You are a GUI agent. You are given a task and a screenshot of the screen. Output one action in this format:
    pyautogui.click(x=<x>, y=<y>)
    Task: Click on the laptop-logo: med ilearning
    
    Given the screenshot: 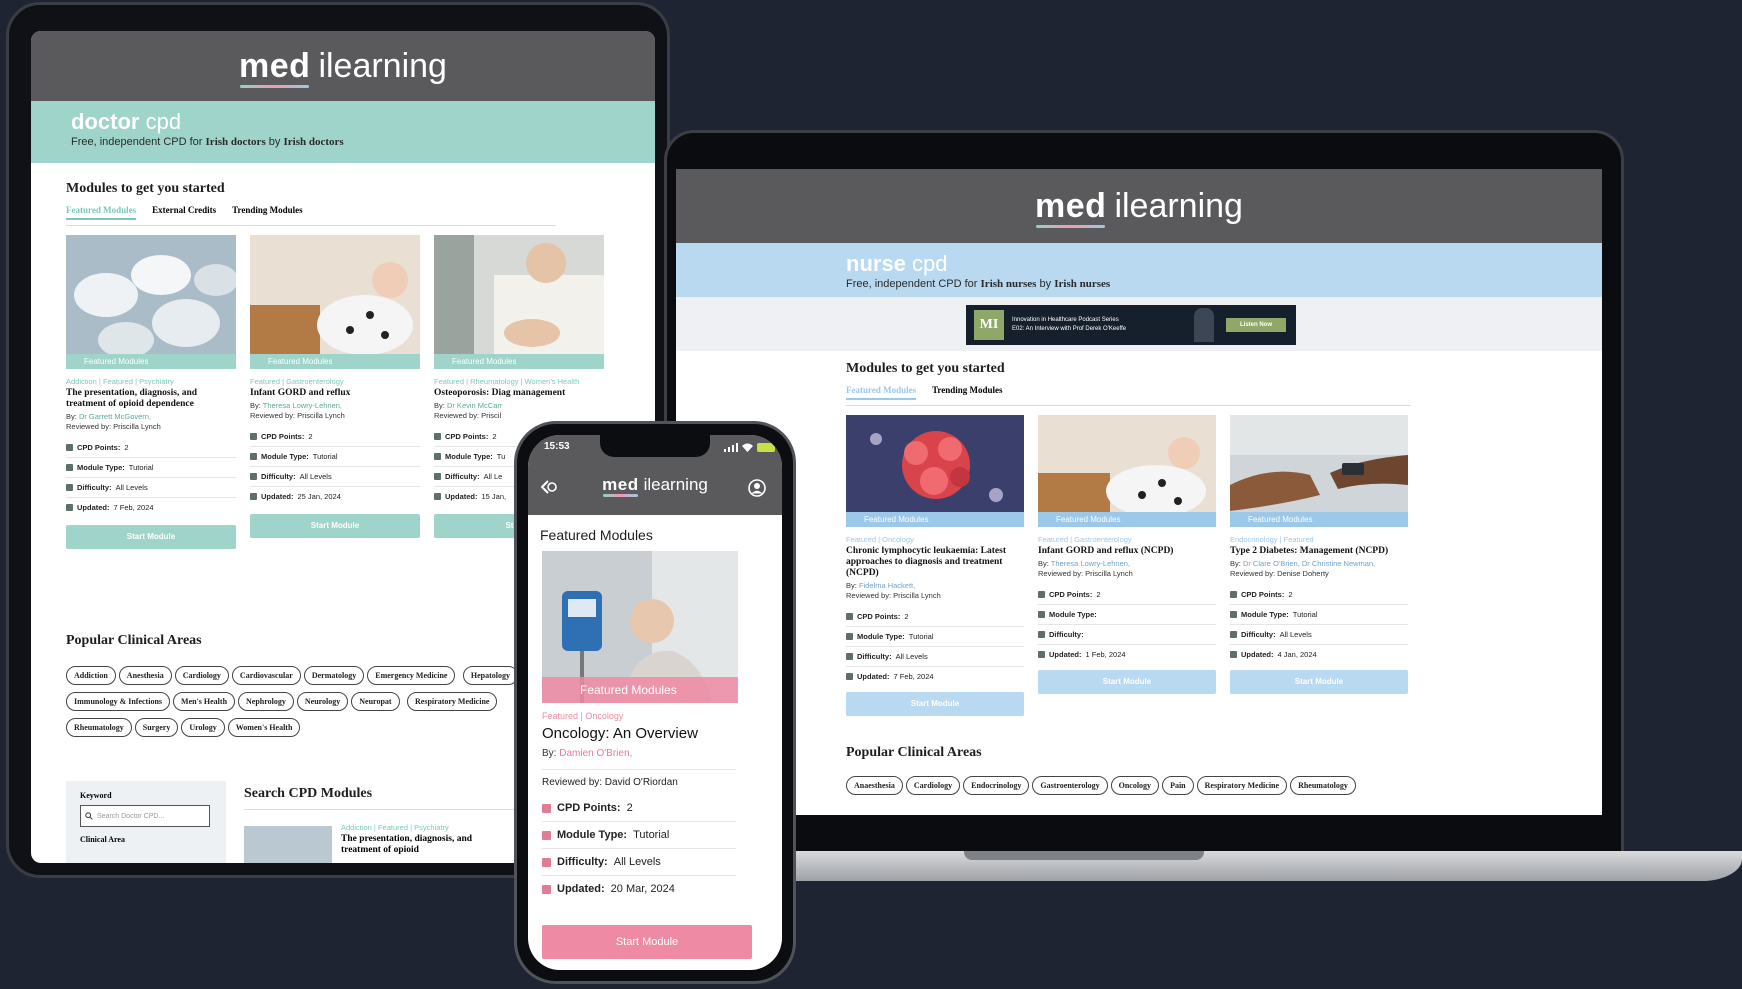 What is the action you would take?
    pyautogui.click(x=1139, y=206)
    